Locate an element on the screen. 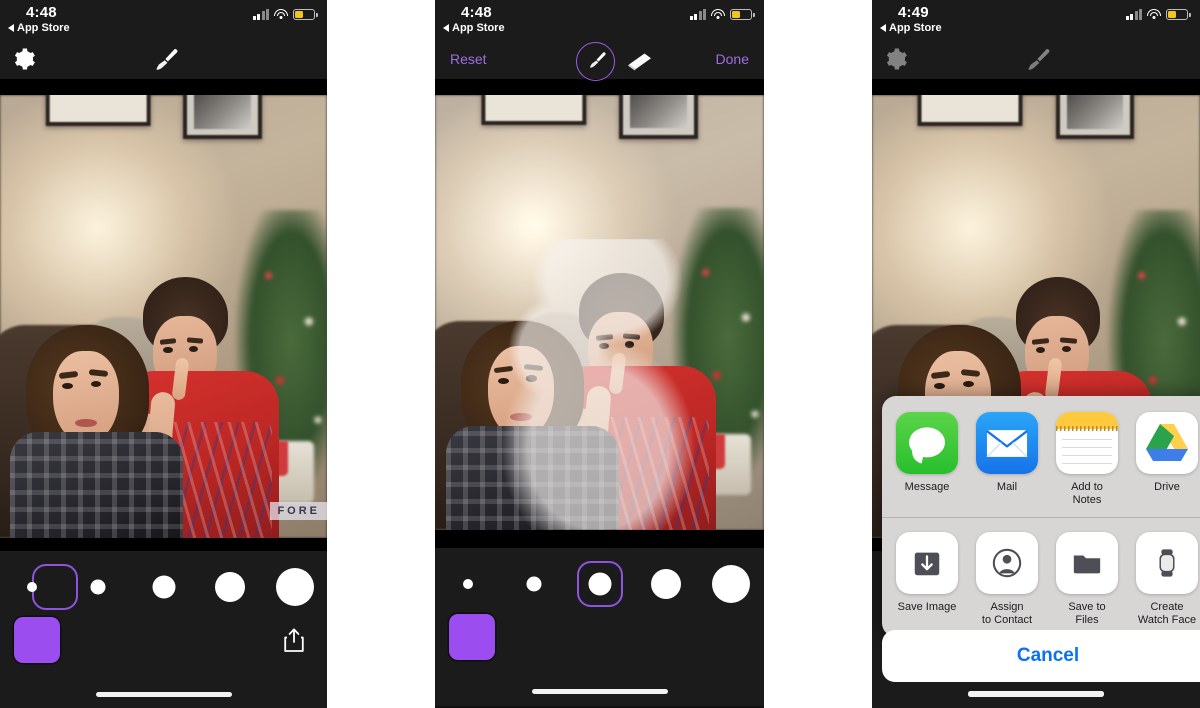  save-image-icon is located at coordinates (927, 562).